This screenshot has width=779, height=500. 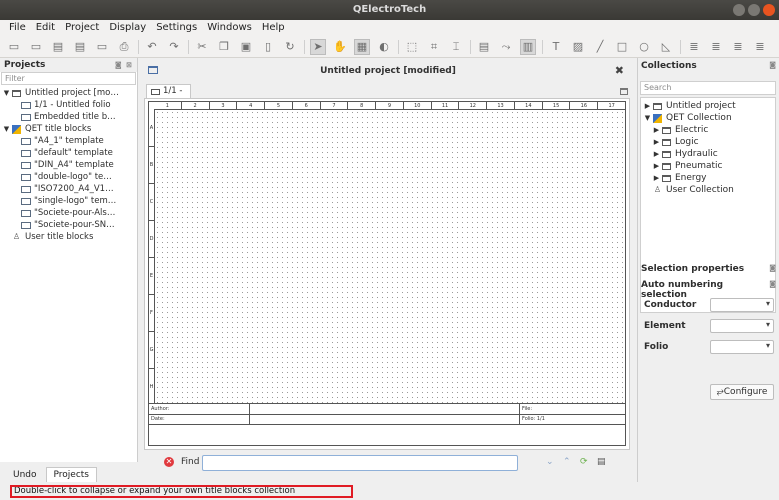 What do you see at coordinates (290, 47) in the screenshot?
I see `rotate-icon: ↻` at bounding box center [290, 47].